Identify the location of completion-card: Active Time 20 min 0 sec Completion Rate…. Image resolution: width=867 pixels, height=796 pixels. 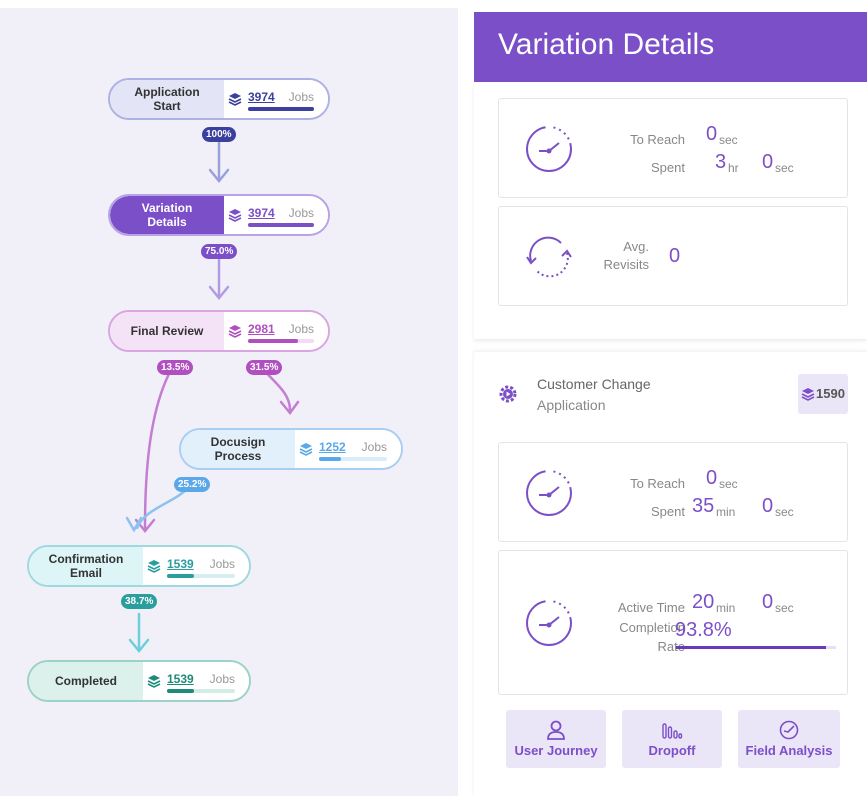
(673, 622).